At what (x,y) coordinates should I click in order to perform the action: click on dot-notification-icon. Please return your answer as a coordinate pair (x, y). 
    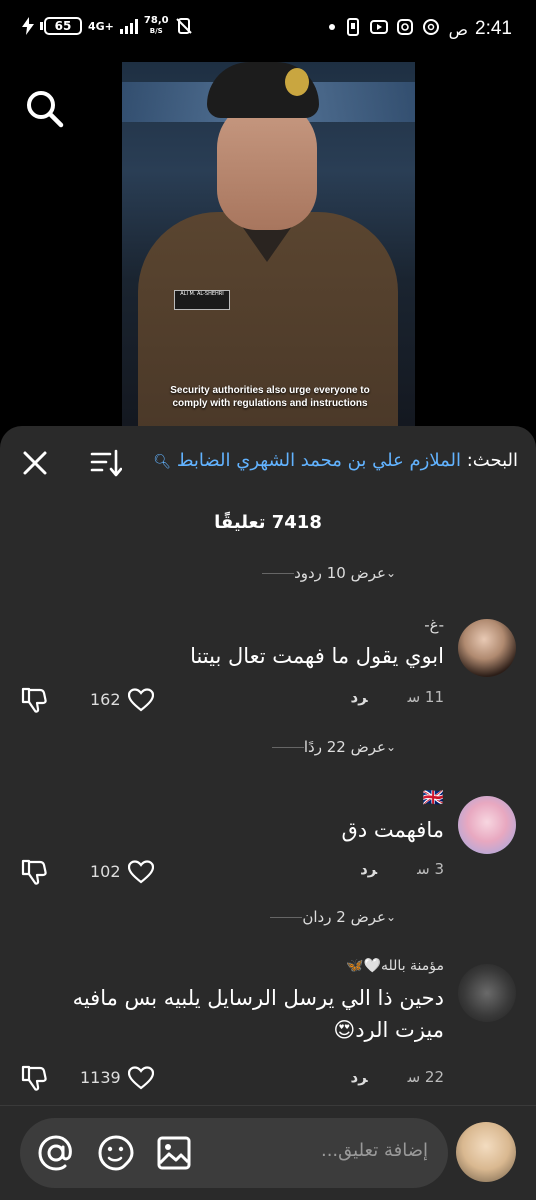
    Looking at the image, I should click on (332, 27).